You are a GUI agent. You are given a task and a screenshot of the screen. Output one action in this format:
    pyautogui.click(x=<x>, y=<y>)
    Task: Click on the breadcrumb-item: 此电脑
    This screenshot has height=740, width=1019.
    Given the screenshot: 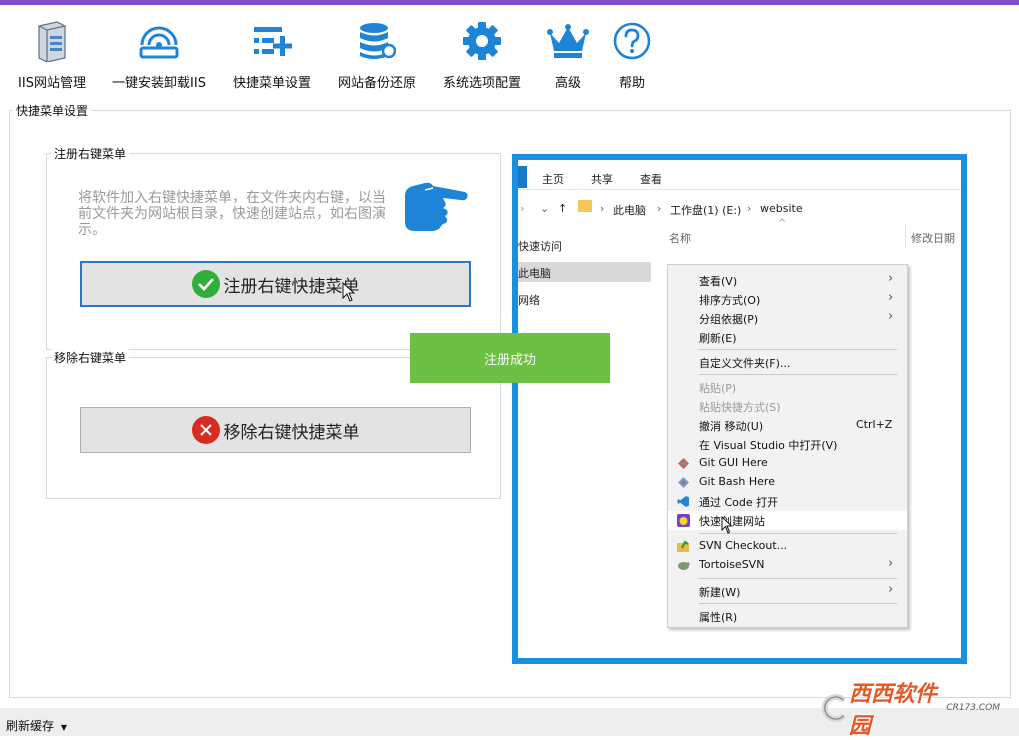 What is the action you would take?
    pyautogui.click(x=629, y=210)
    